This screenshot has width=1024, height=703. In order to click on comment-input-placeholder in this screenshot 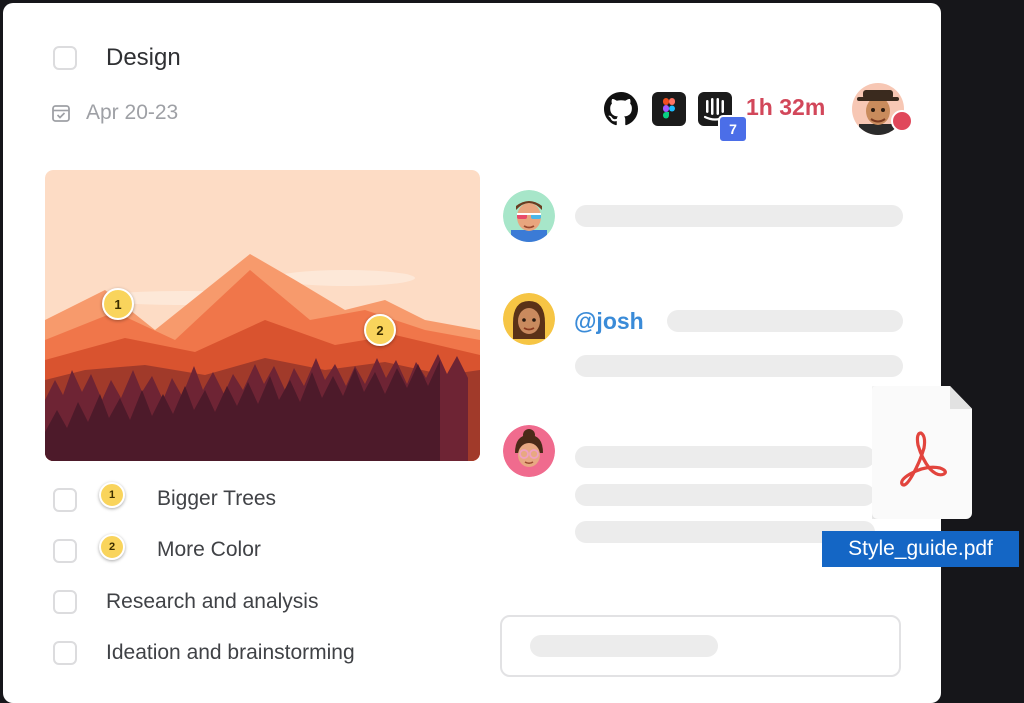, I will do `click(624, 646)`.